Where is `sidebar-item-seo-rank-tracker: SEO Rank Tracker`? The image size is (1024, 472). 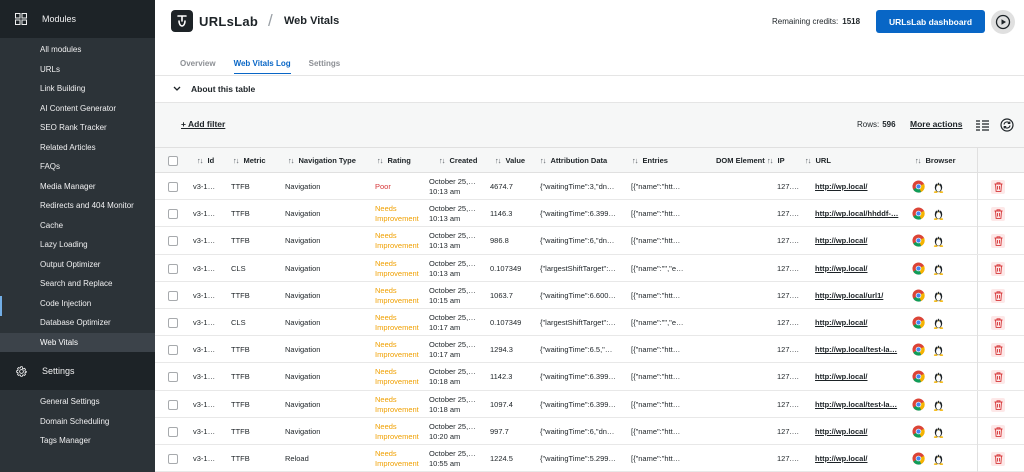 sidebar-item-seo-rank-tracker: SEO Rank Tracker is located at coordinates (77, 128).